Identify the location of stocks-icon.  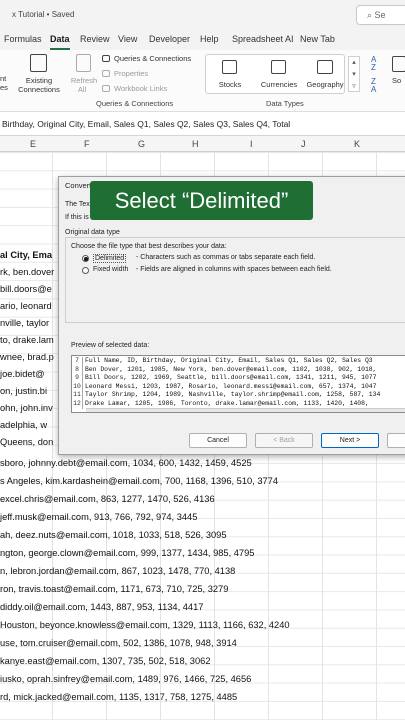
(229, 67).